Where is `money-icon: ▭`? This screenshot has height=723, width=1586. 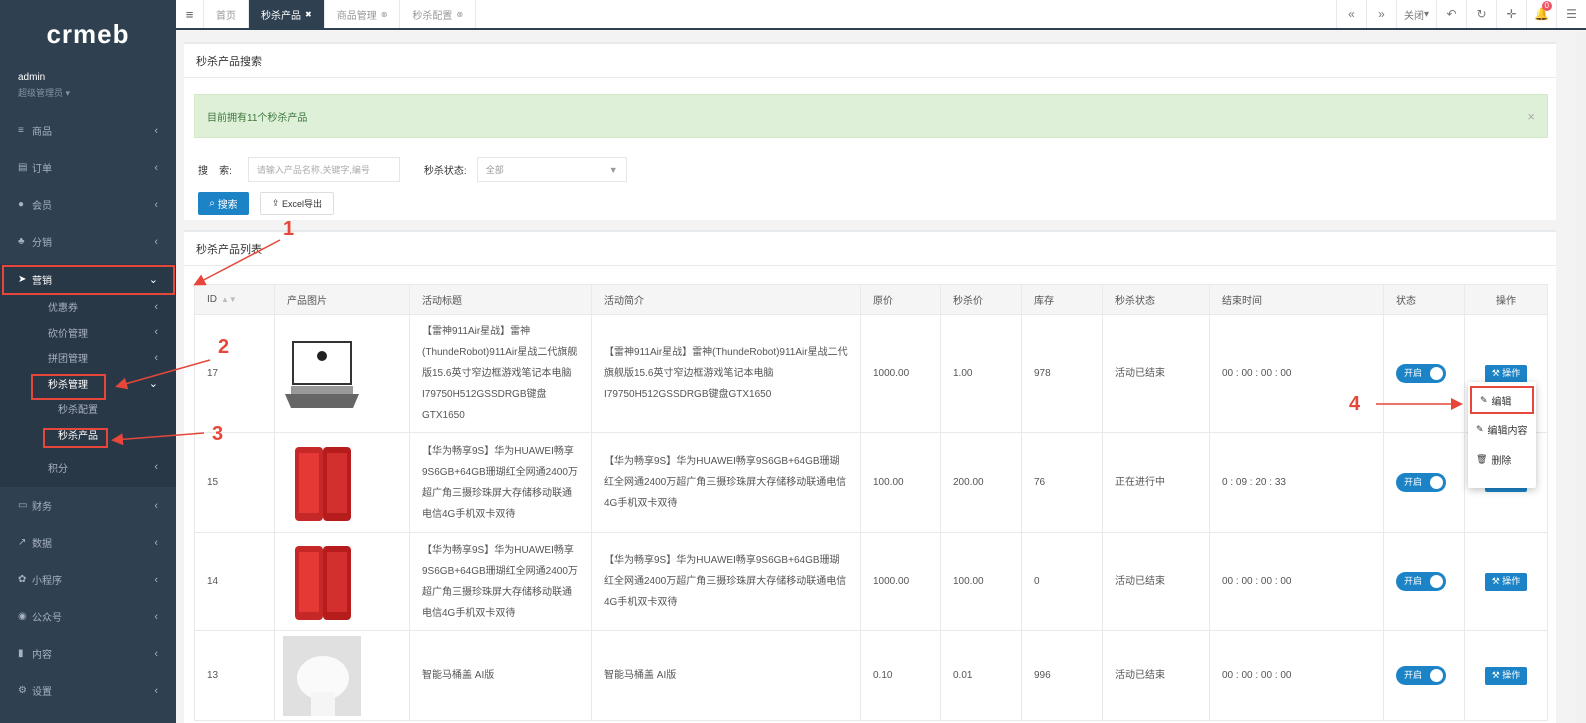 money-icon: ▭ is located at coordinates (23, 505).